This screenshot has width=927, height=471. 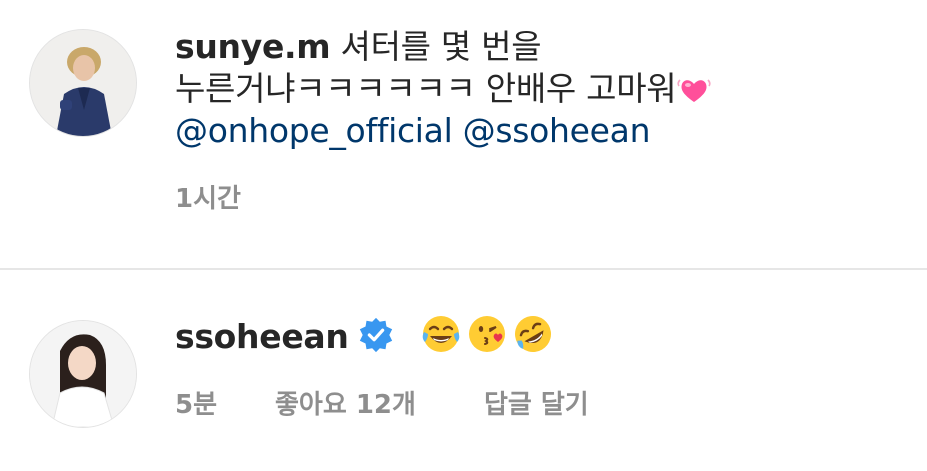 I want to click on reply-button: 답글 달기, so click(x=536, y=402).